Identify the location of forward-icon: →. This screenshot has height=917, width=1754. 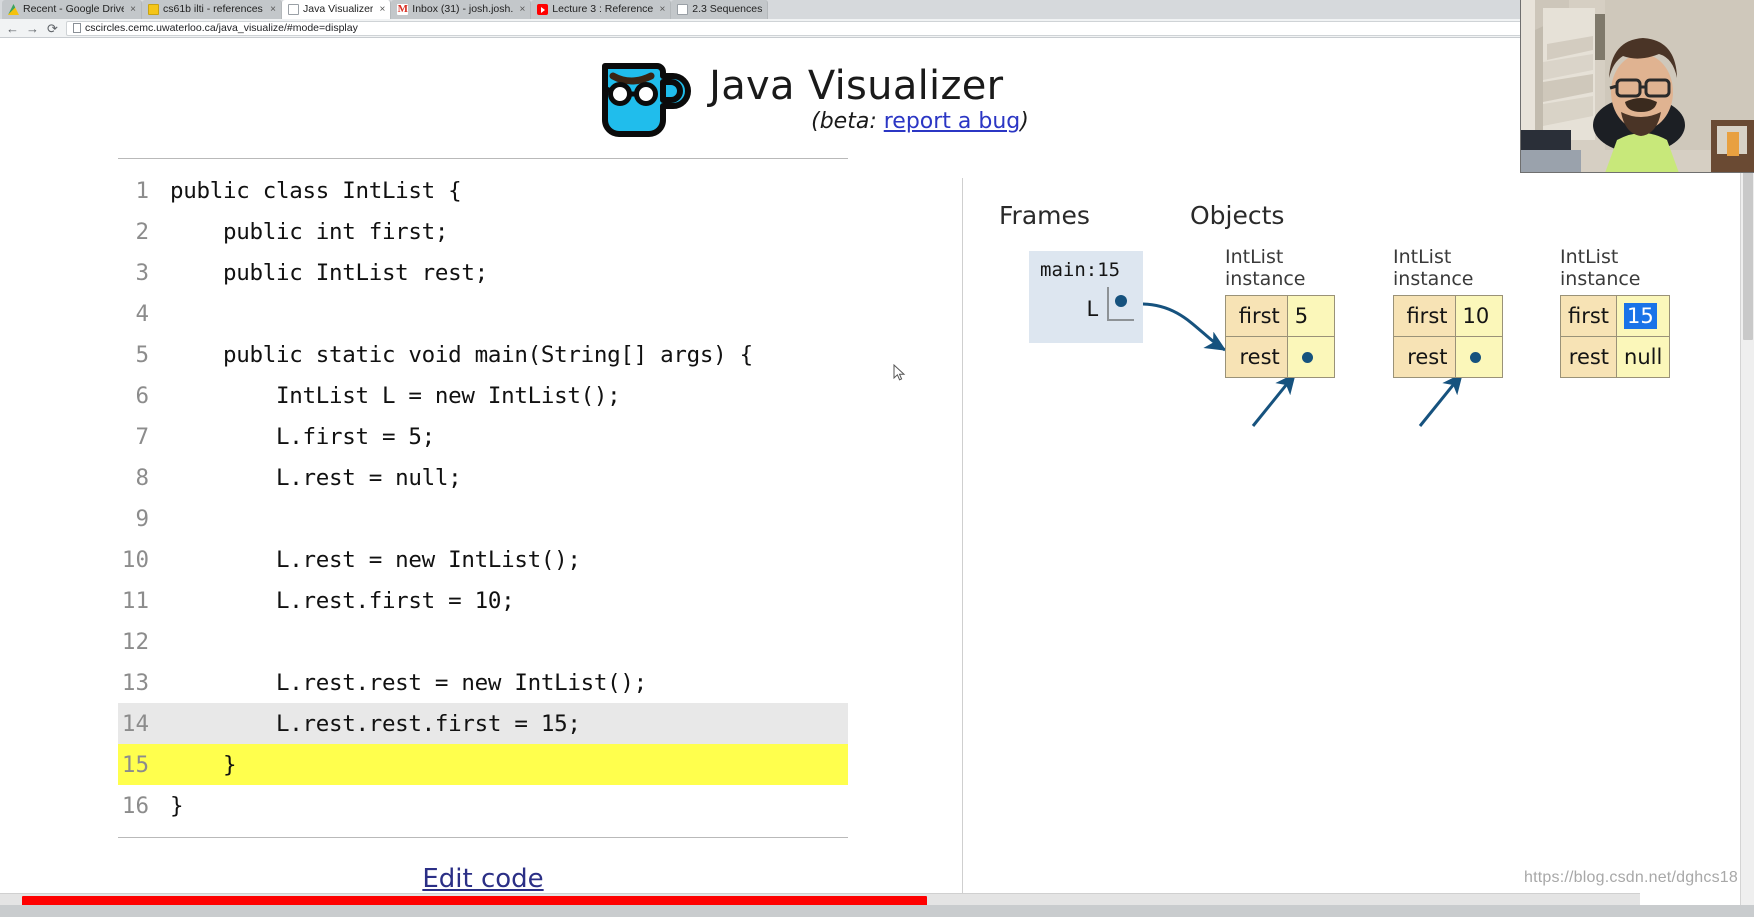
(32, 28).